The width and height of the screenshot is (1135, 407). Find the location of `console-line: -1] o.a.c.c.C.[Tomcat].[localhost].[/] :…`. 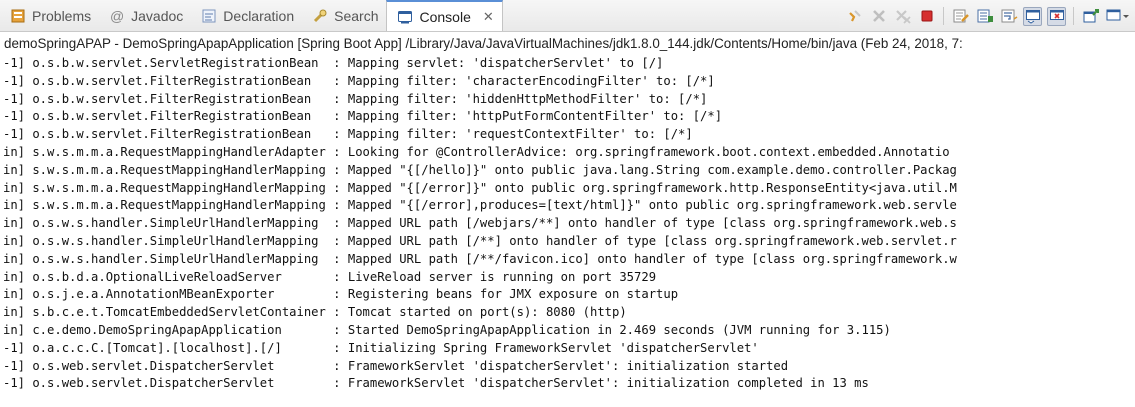

console-line: -1] o.a.c.c.C.[Tomcat].[localhost].[/] :… is located at coordinates (381, 347).